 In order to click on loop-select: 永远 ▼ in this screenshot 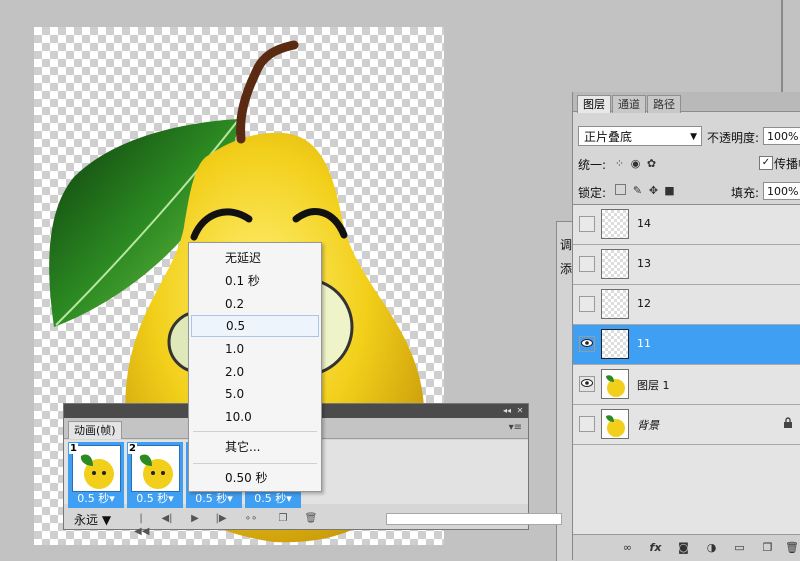, I will do `click(92, 519)`.